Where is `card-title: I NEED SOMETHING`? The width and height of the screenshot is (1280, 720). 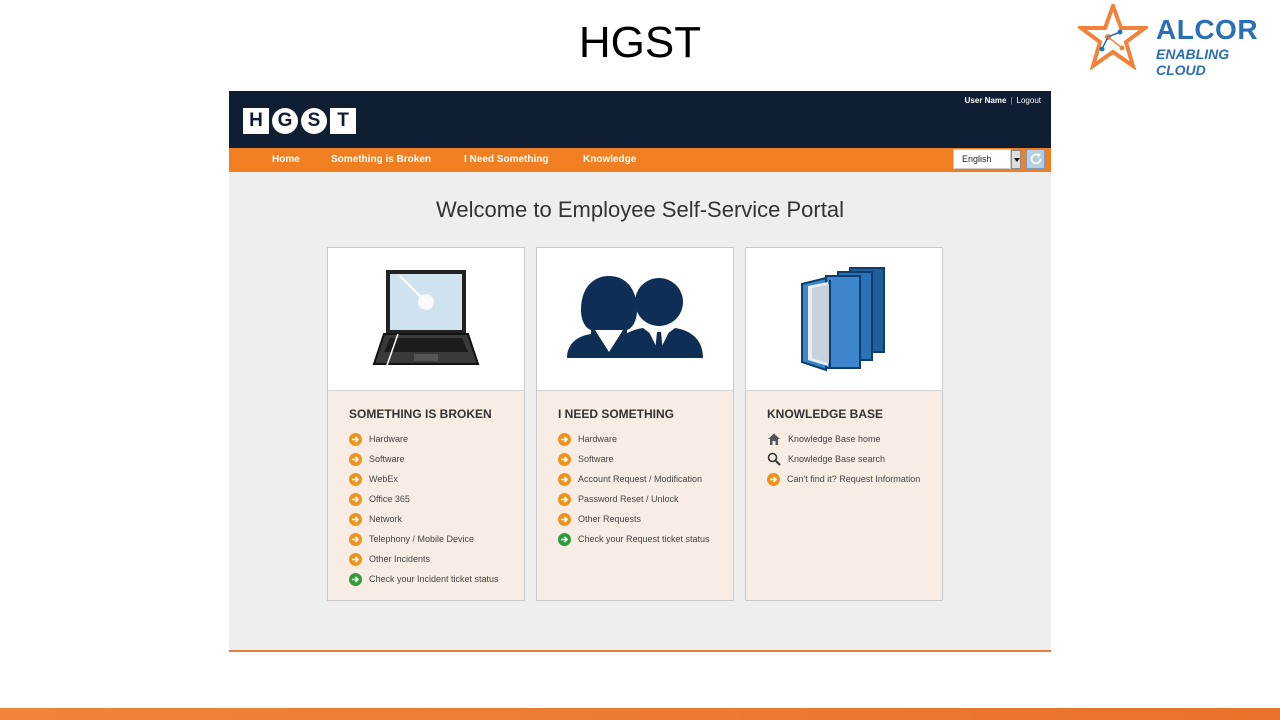
card-title: I NEED SOMETHING is located at coordinates (616, 414).